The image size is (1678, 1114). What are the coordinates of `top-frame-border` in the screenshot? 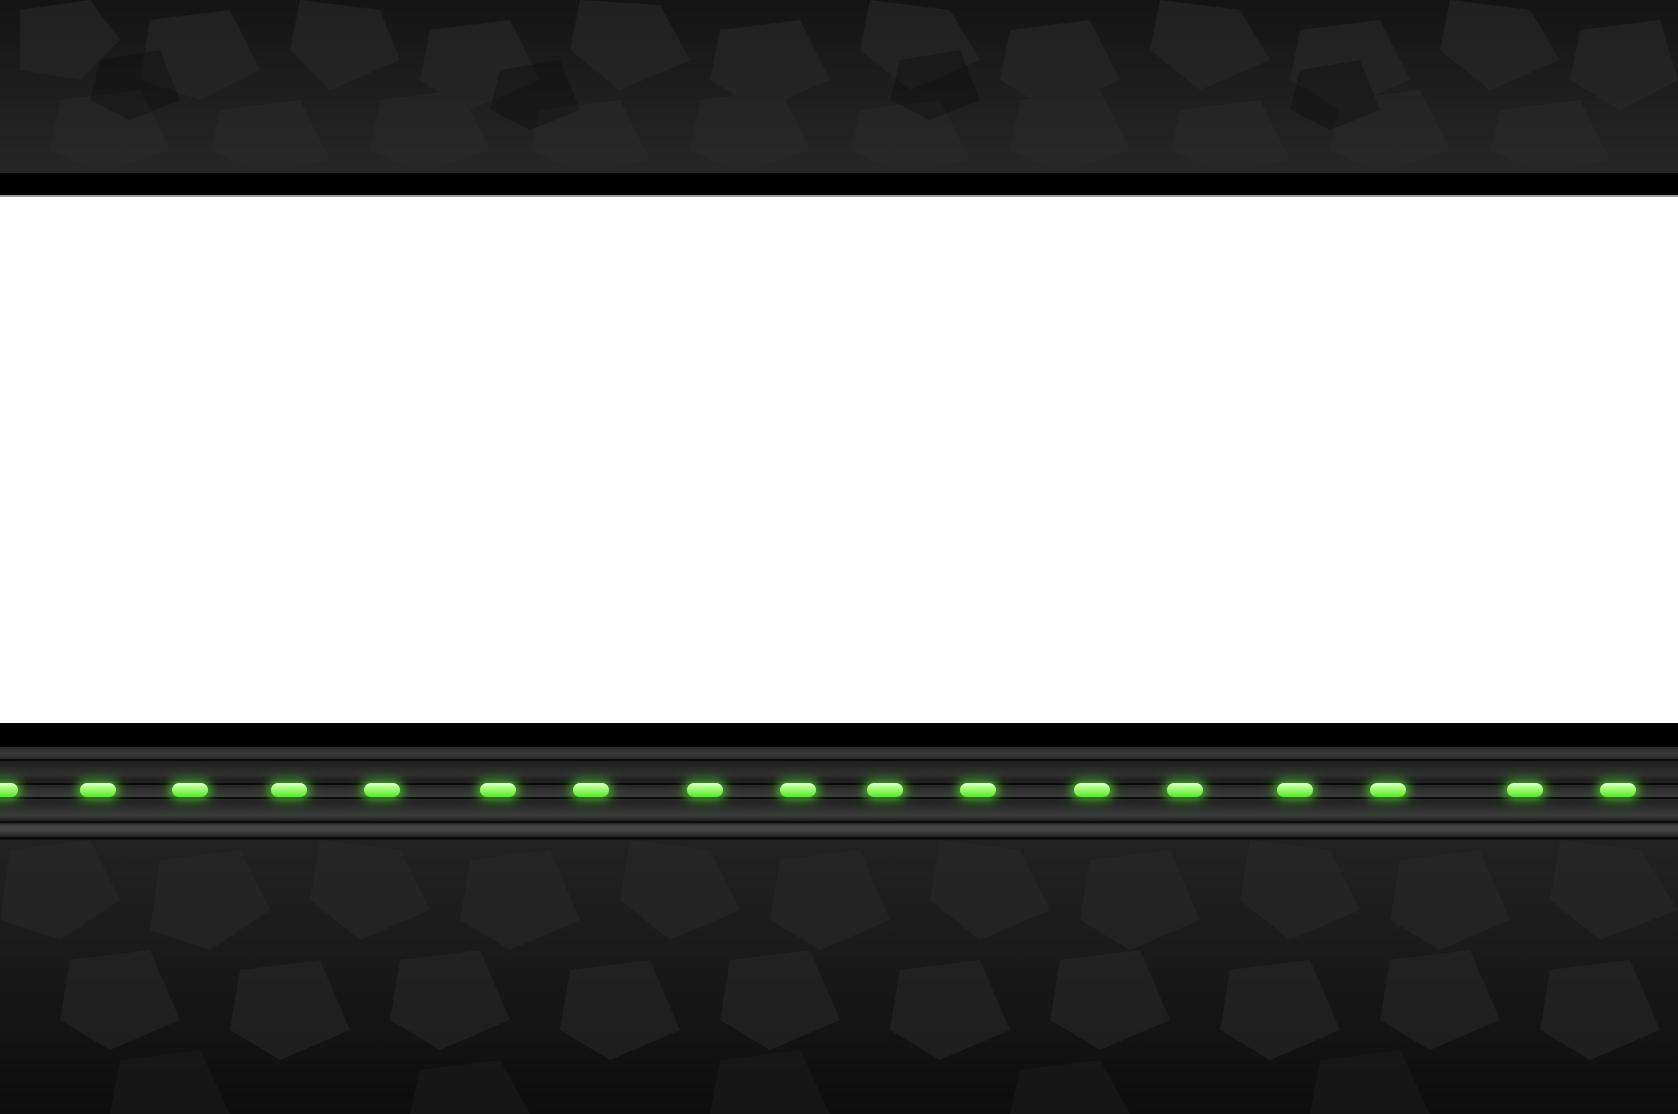 It's located at (839, 185).